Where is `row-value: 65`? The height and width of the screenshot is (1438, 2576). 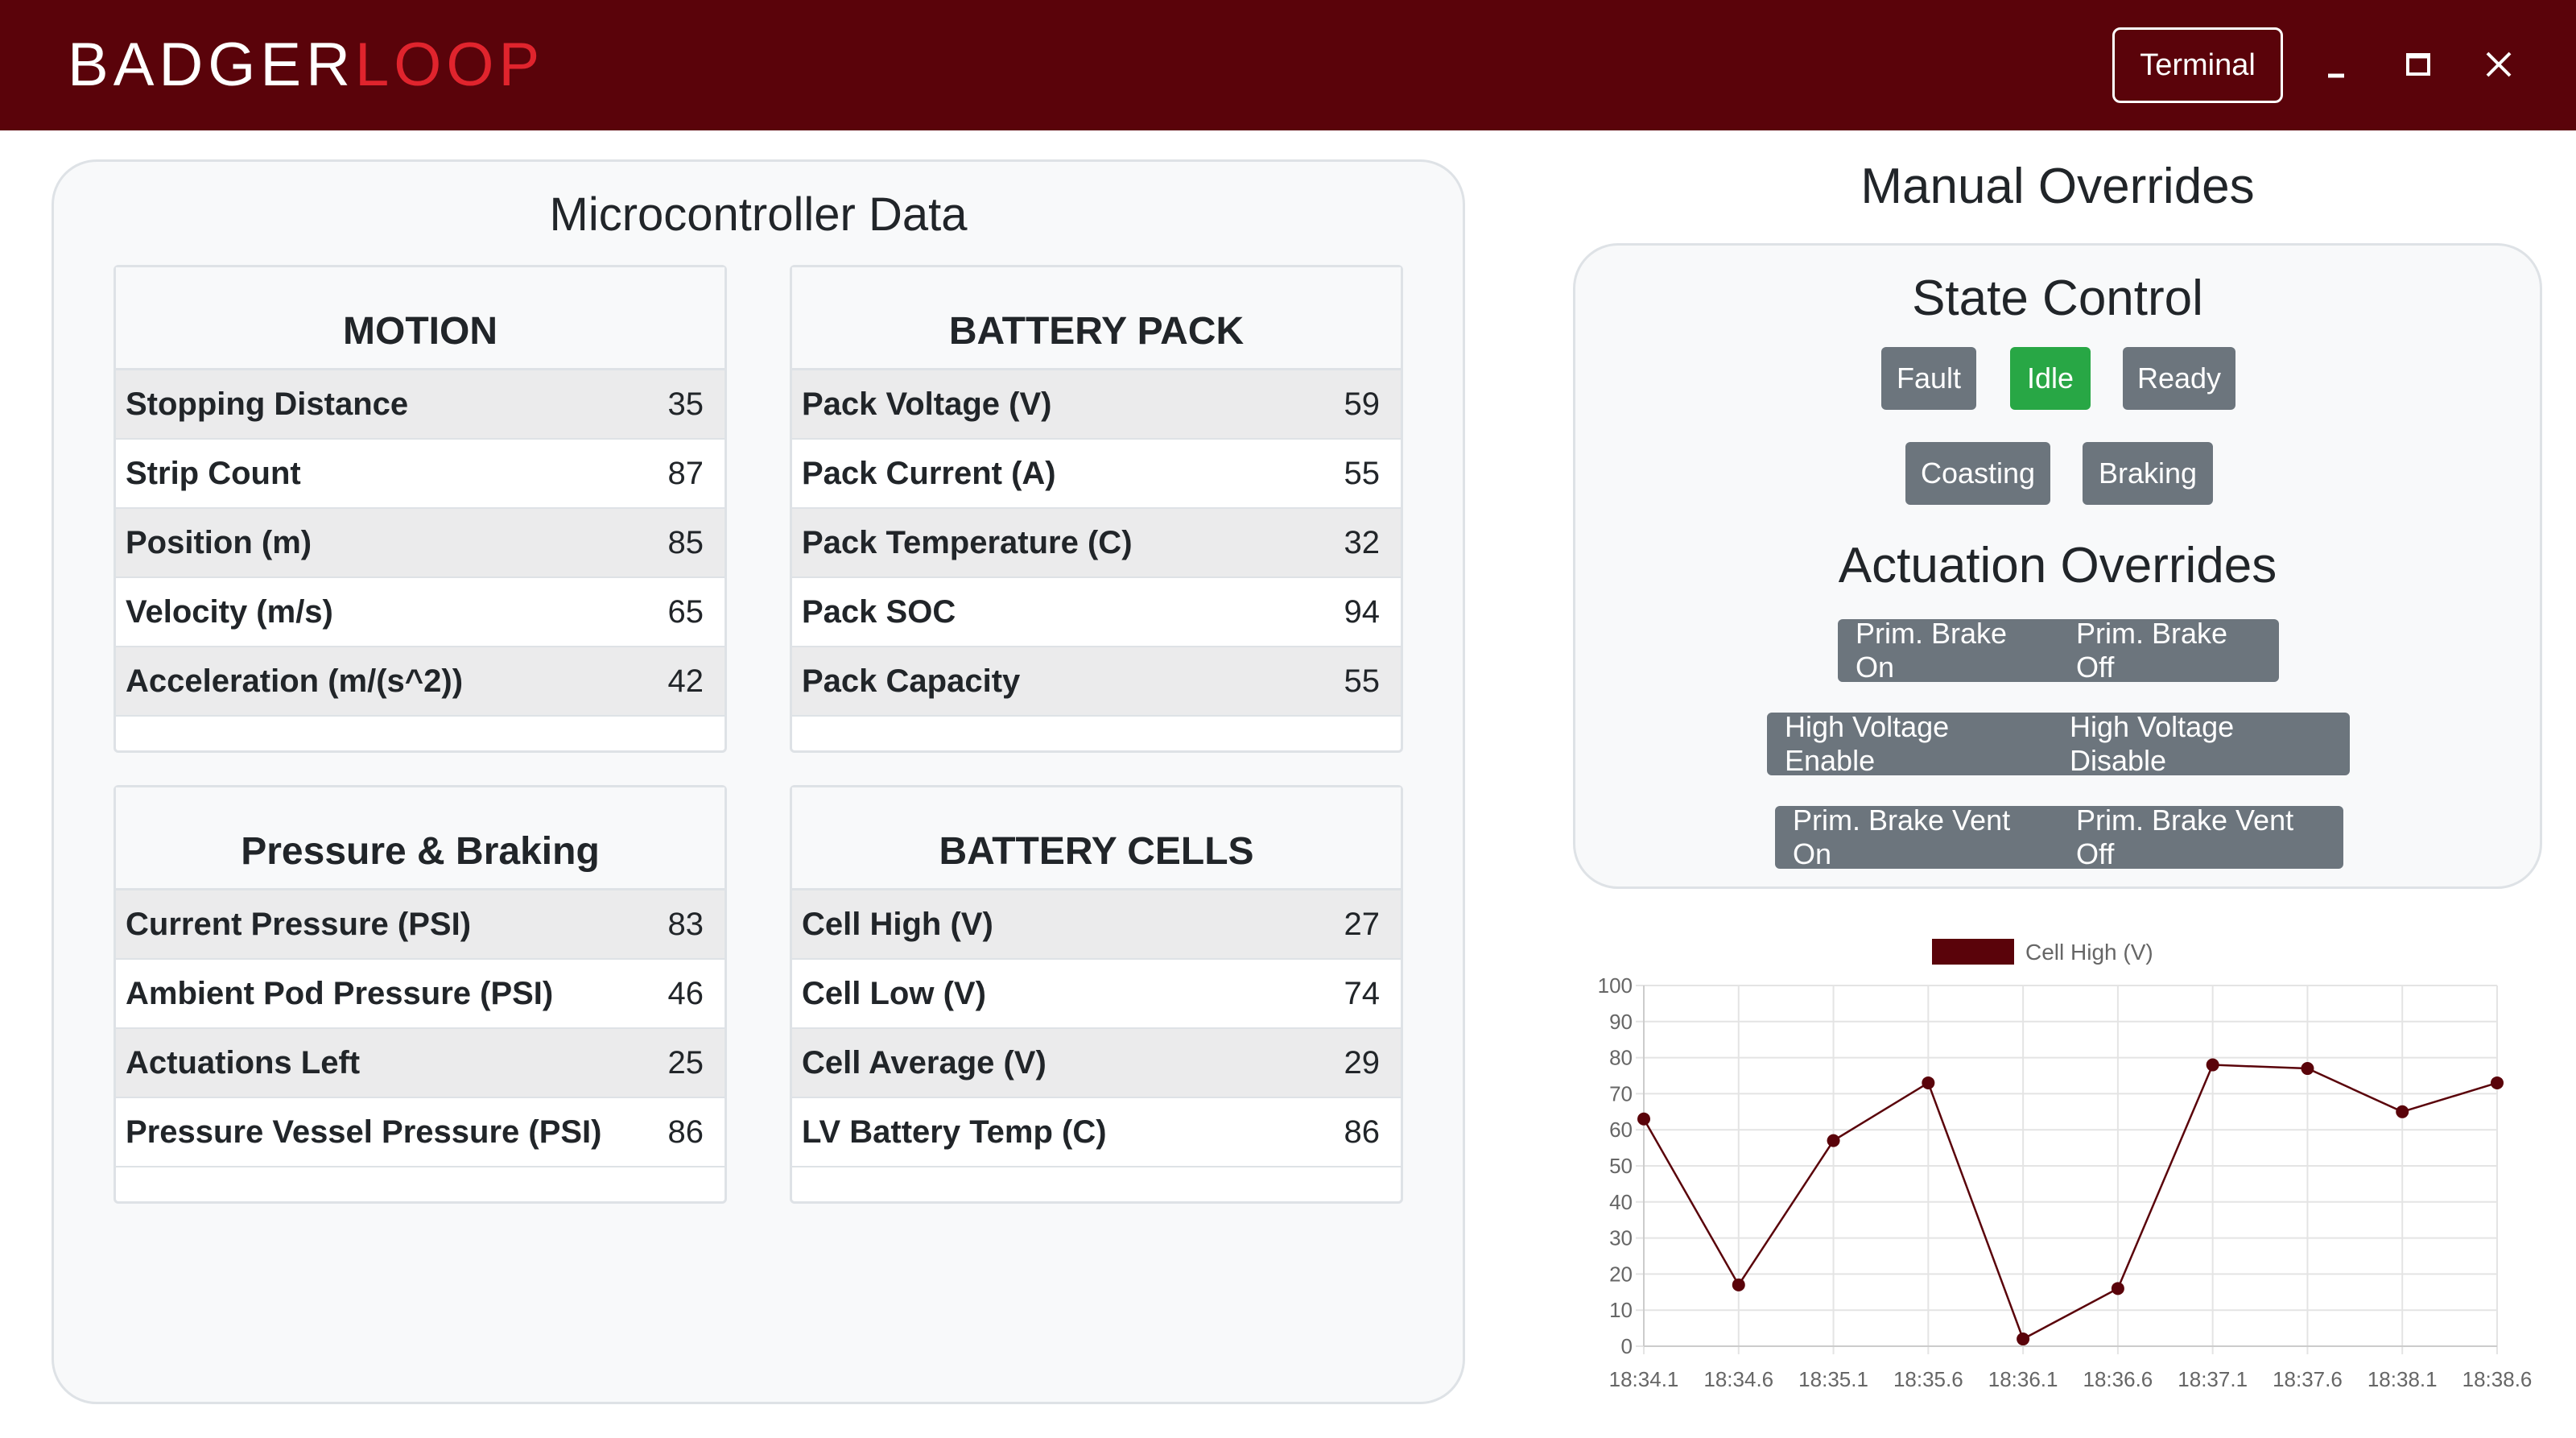 row-value: 65 is located at coordinates (685, 611).